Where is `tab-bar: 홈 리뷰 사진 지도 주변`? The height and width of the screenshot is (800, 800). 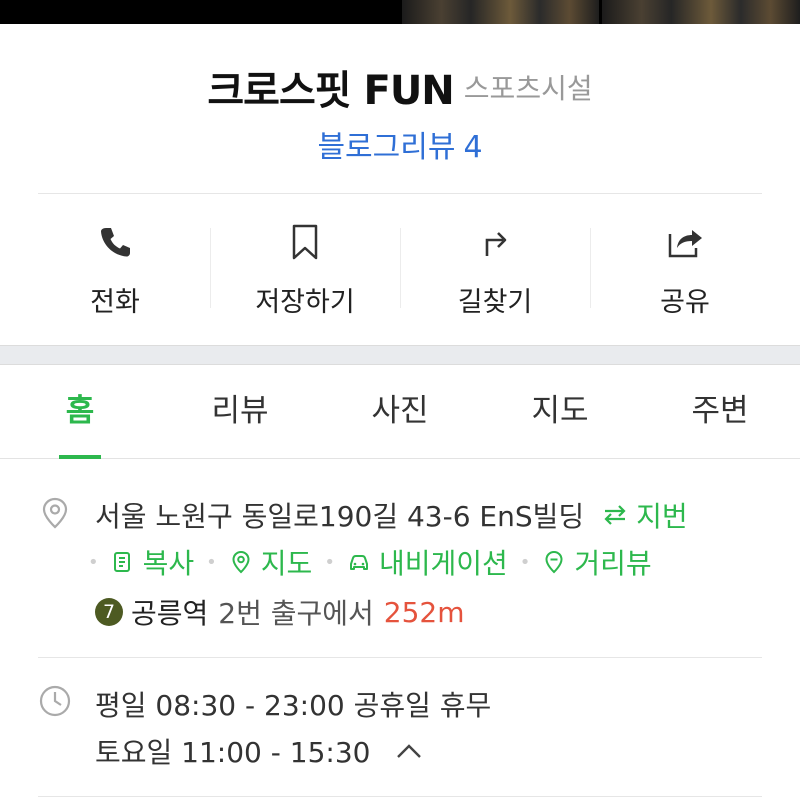
tab-bar: 홈 리뷰 사진 지도 주변 is located at coordinates (400, 411).